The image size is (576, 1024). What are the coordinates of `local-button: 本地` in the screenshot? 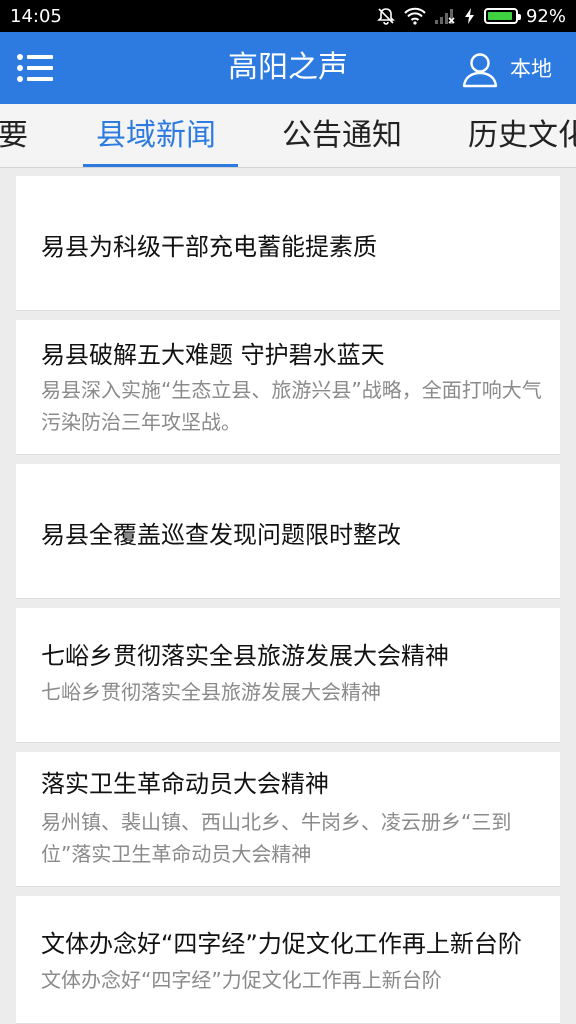 It's located at (531, 69).